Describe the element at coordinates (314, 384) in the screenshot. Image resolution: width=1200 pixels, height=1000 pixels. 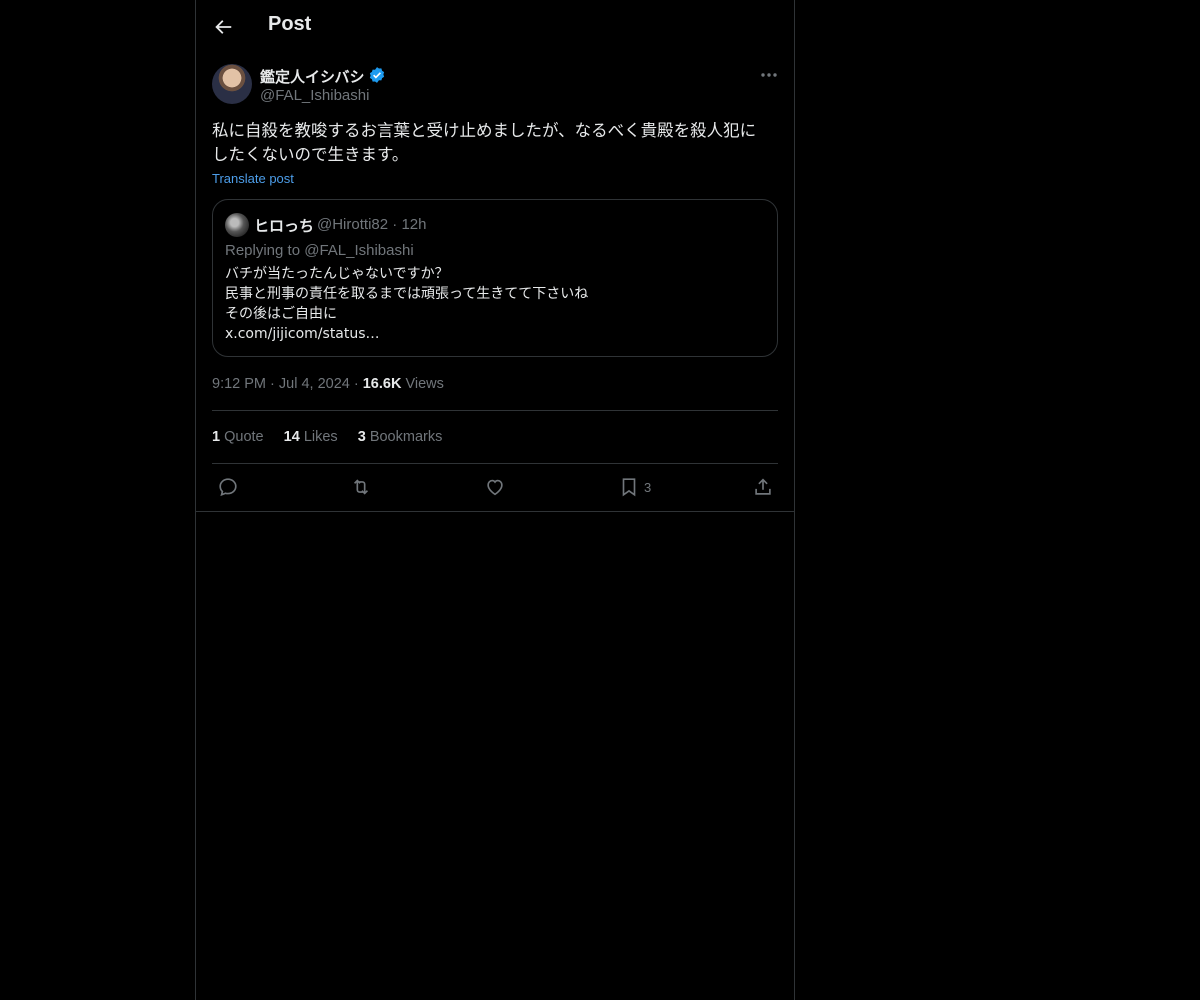
I see `post-date: Jul 4, 2024` at that location.